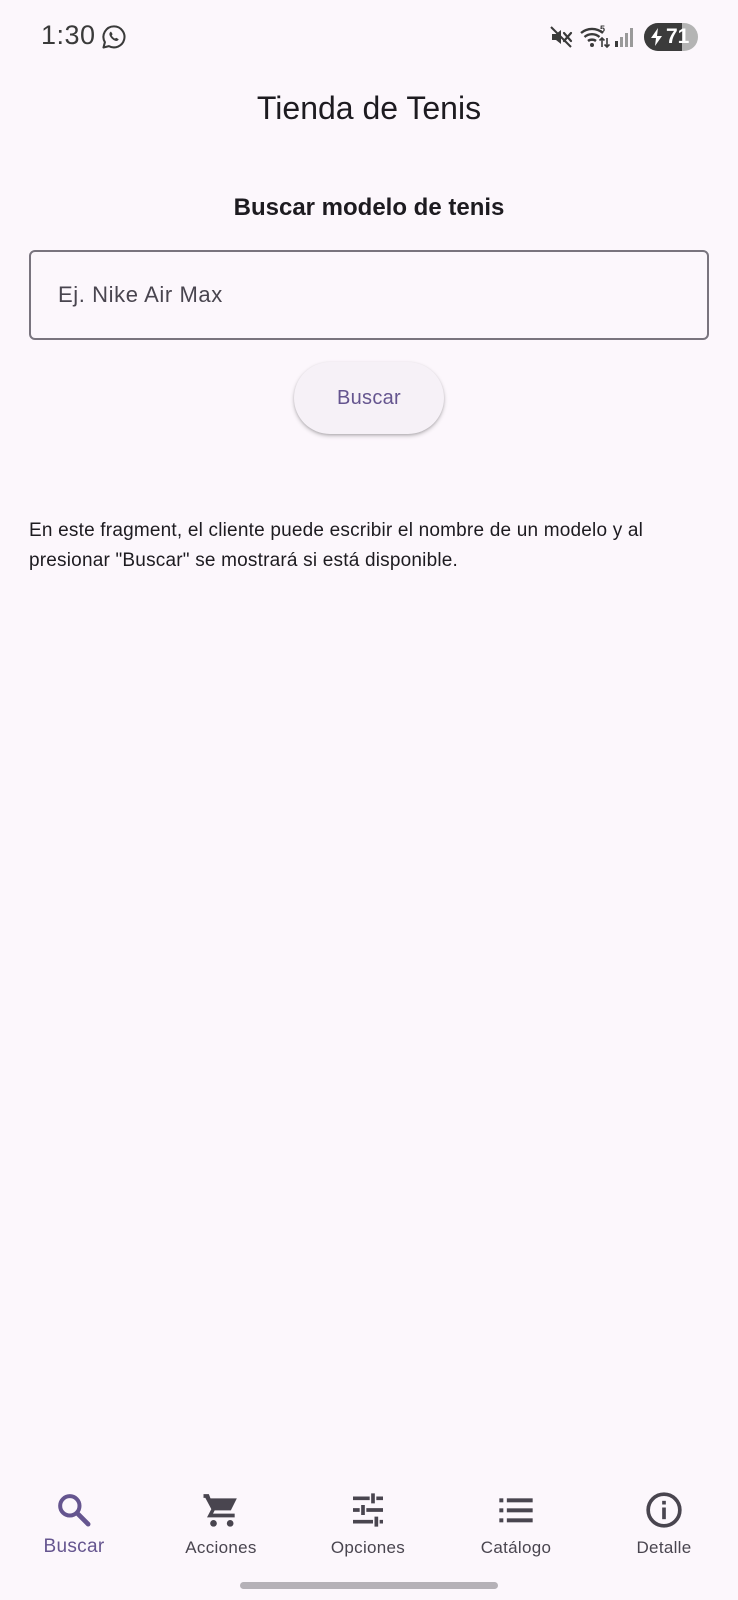  What do you see at coordinates (74, 1510) in the screenshot?
I see `search-icon` at bounding box center [74, 1510].